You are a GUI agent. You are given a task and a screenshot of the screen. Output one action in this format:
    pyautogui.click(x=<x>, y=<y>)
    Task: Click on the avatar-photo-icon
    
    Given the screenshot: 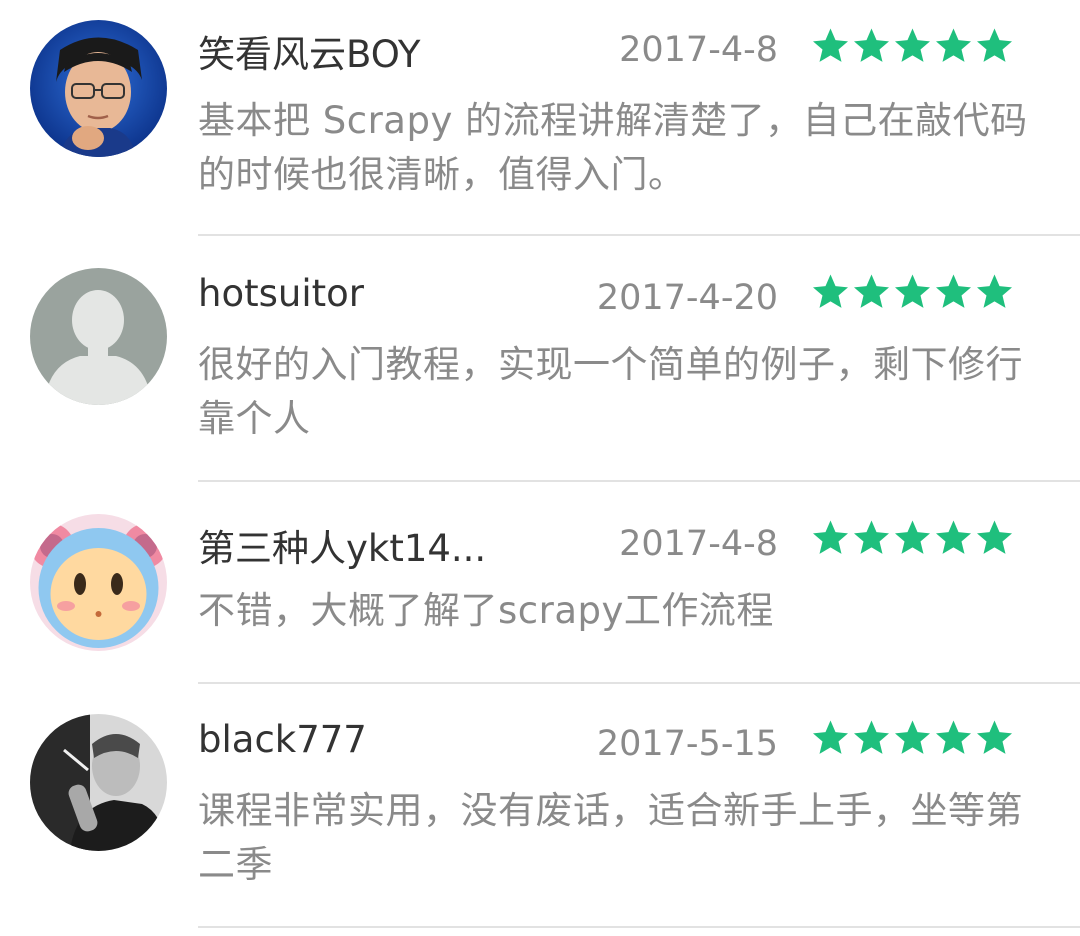 What is the action you would take?
    pyautogui.click(x=98, y=88)
    